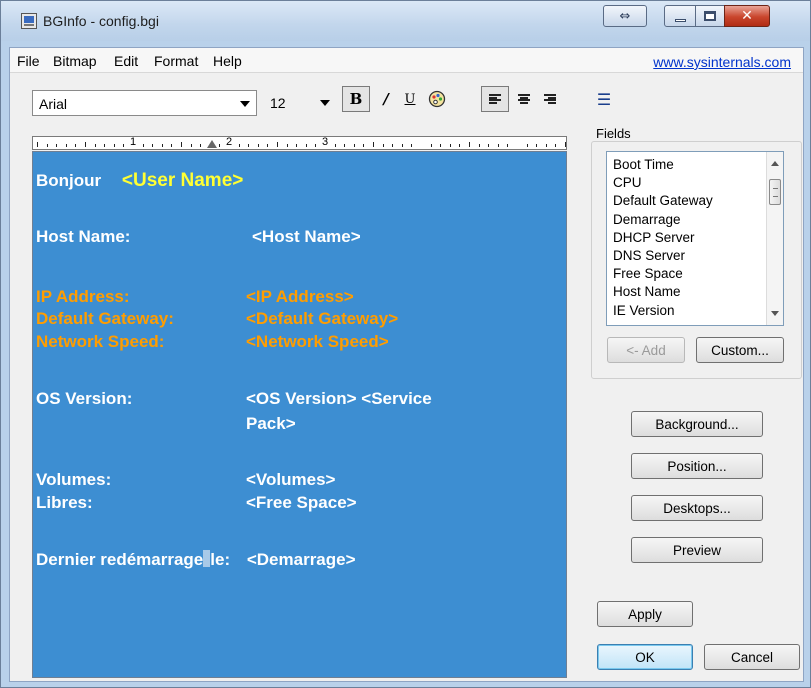  Describe the element at coordinates (64, 502) in the screenshot. I see `free-space-label: Libres:` at that location.